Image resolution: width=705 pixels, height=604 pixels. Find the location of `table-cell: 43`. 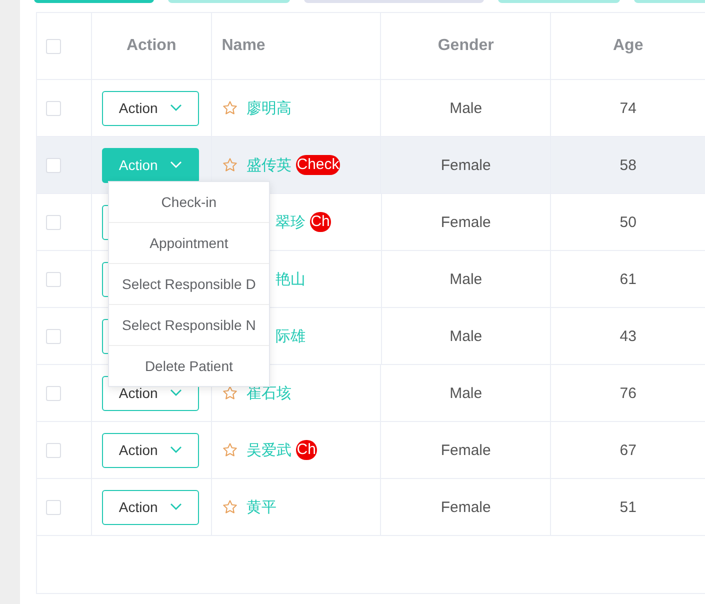

table-cell: 43 is located at coordinates (628, 336).